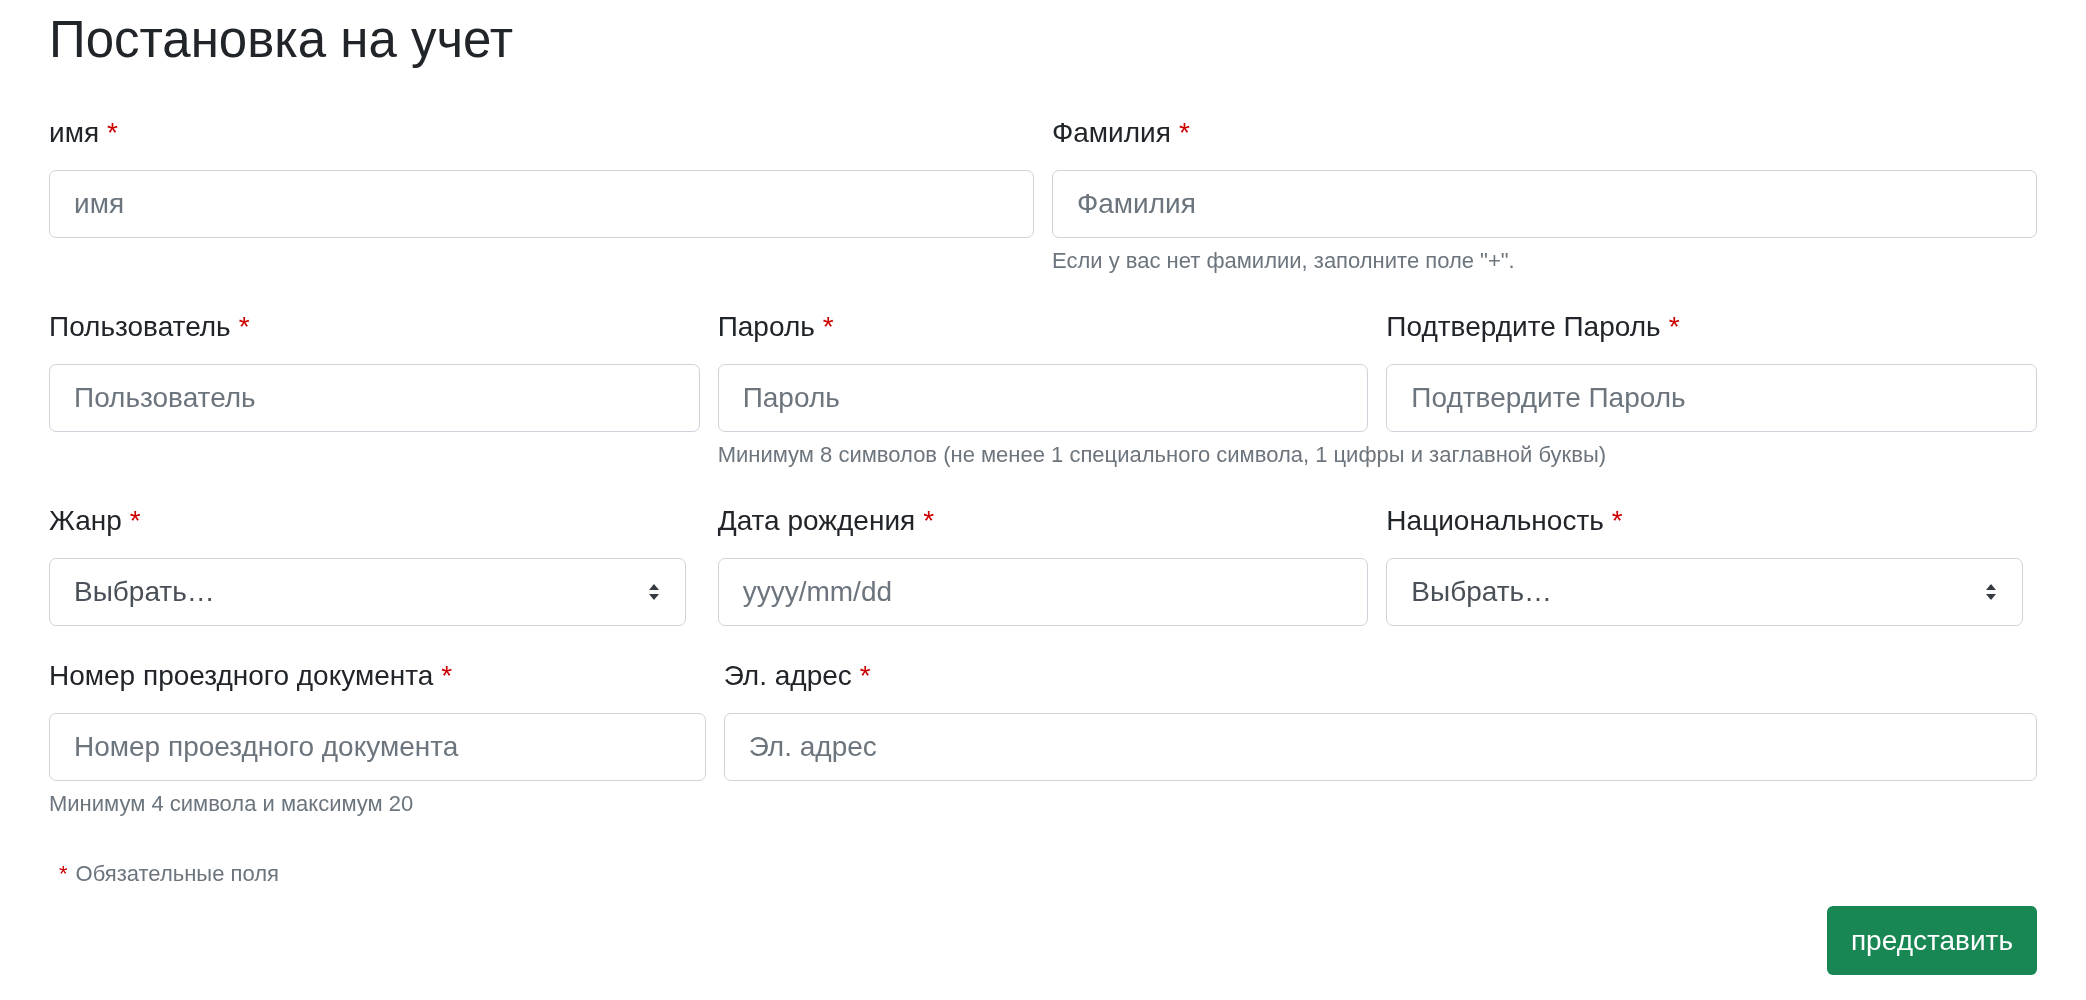 The width and height of the screenshot is (2086, 1000). I want to click on field-label: Пользователь, so click(140, 327).